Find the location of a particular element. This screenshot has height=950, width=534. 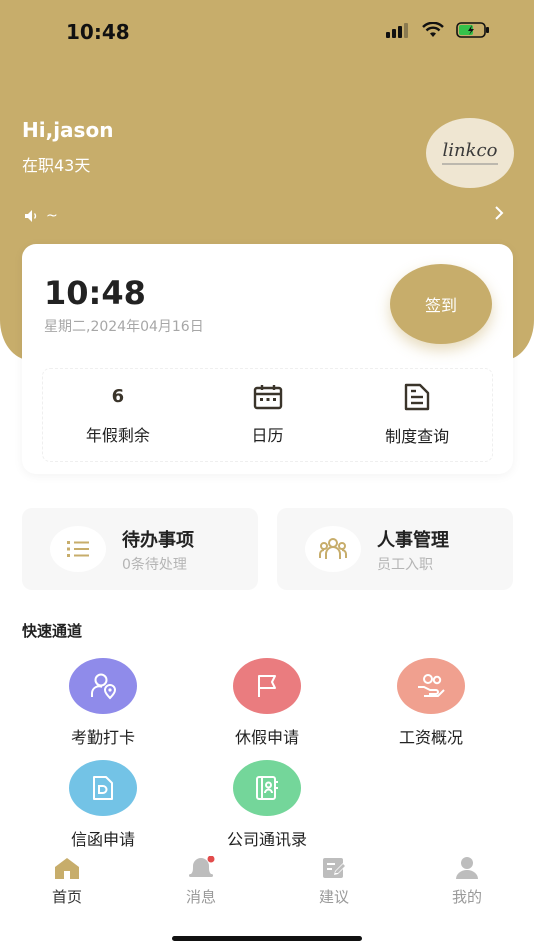

tile-subtitle: 员工入职 is located at coordinates (405, 565).